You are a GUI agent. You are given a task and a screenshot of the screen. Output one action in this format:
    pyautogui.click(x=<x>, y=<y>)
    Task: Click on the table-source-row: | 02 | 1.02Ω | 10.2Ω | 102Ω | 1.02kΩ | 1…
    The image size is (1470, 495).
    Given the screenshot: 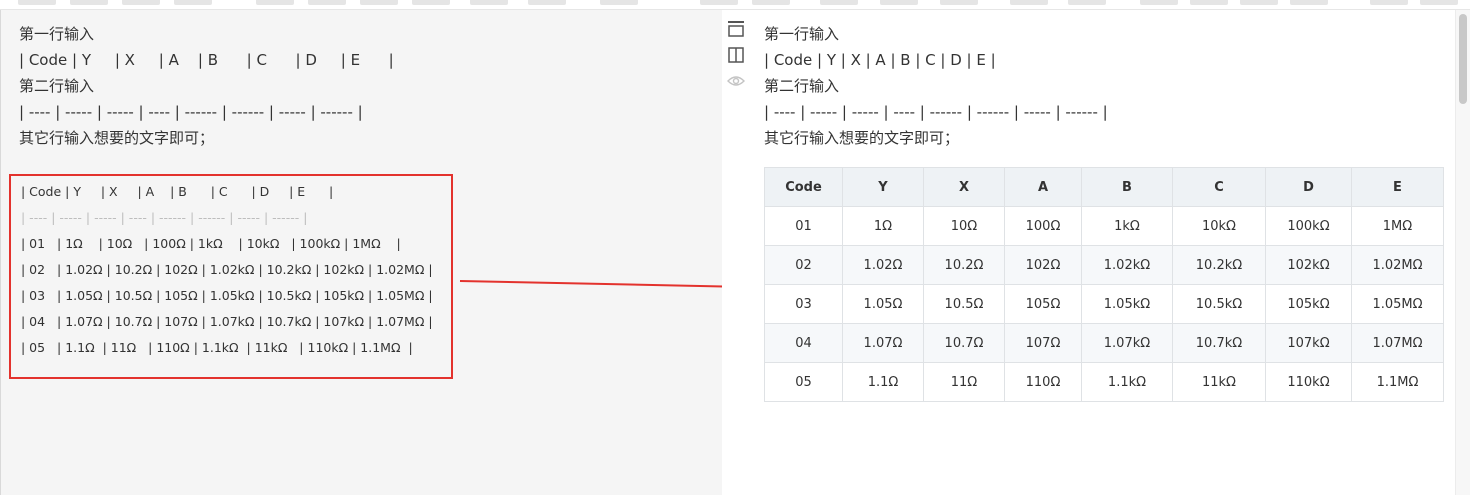 What is the action you would take?
    pyautogui.click(x=227, y=269)
    